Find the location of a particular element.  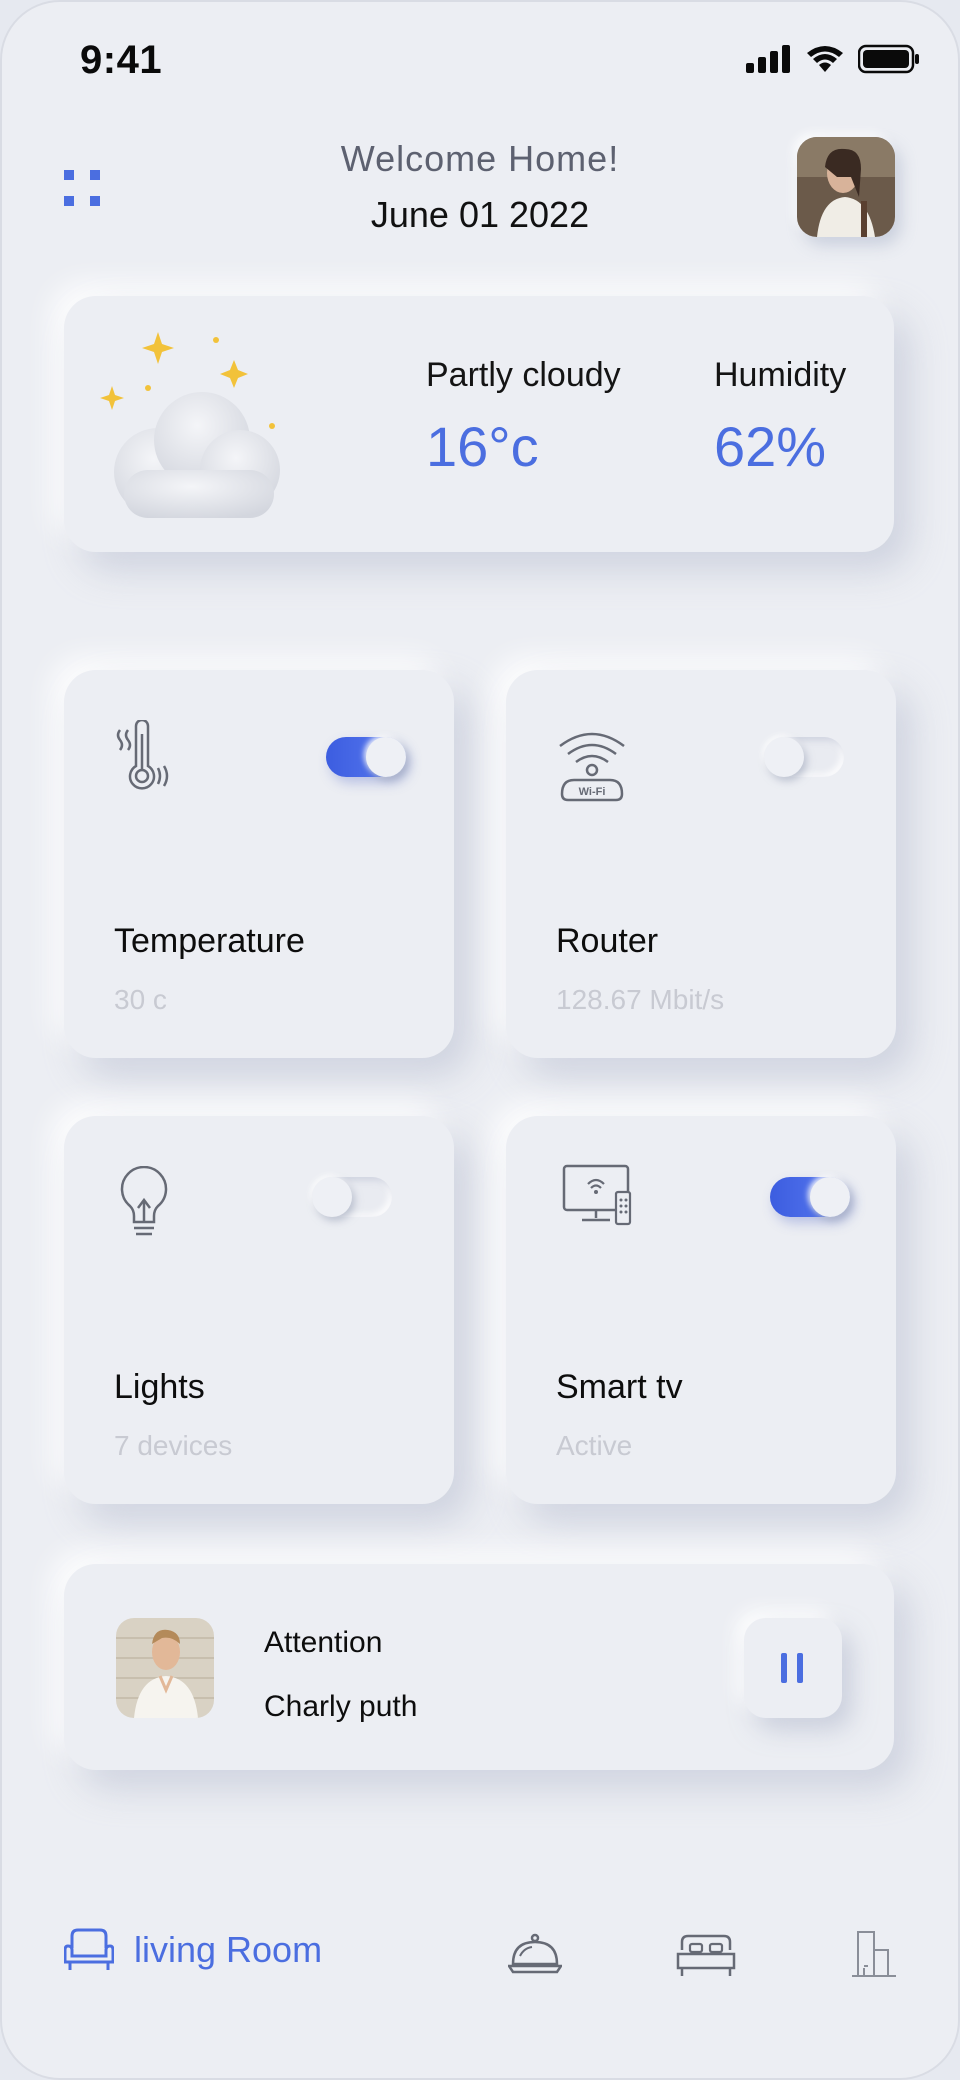

device-subtitle: Active is located at coordinates (594, 1445).